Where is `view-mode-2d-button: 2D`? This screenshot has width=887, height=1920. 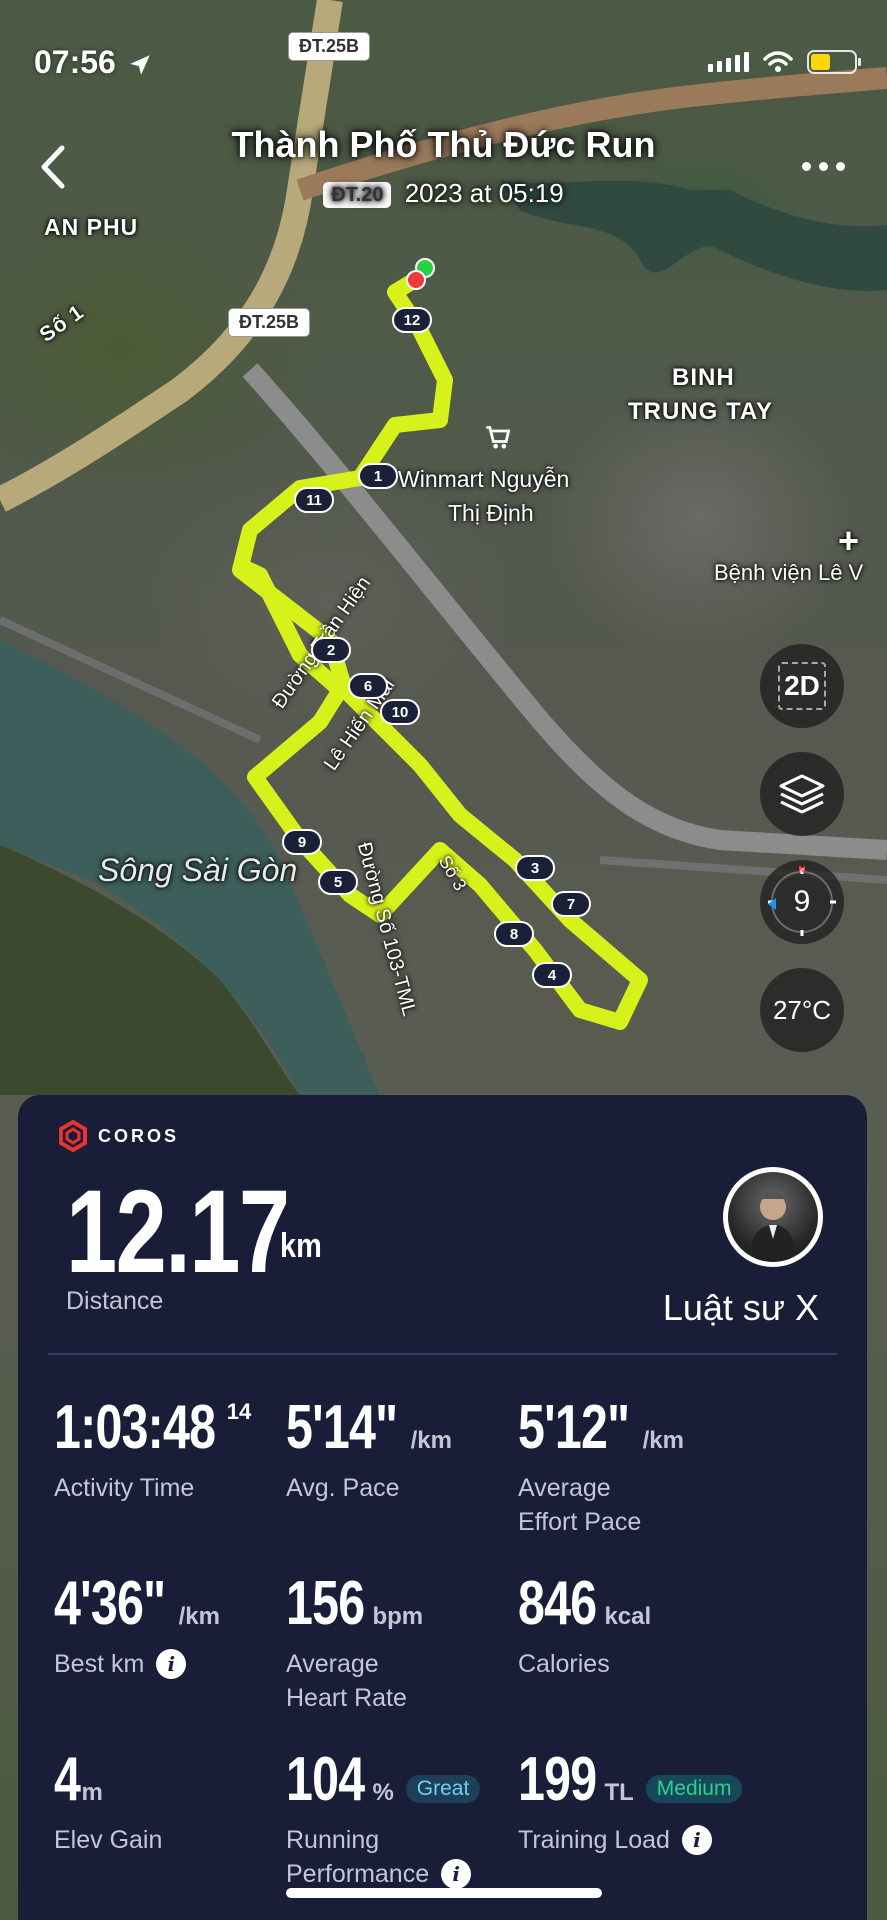 view-mode-2d-button: 2D is located at coordinates (802, 686).